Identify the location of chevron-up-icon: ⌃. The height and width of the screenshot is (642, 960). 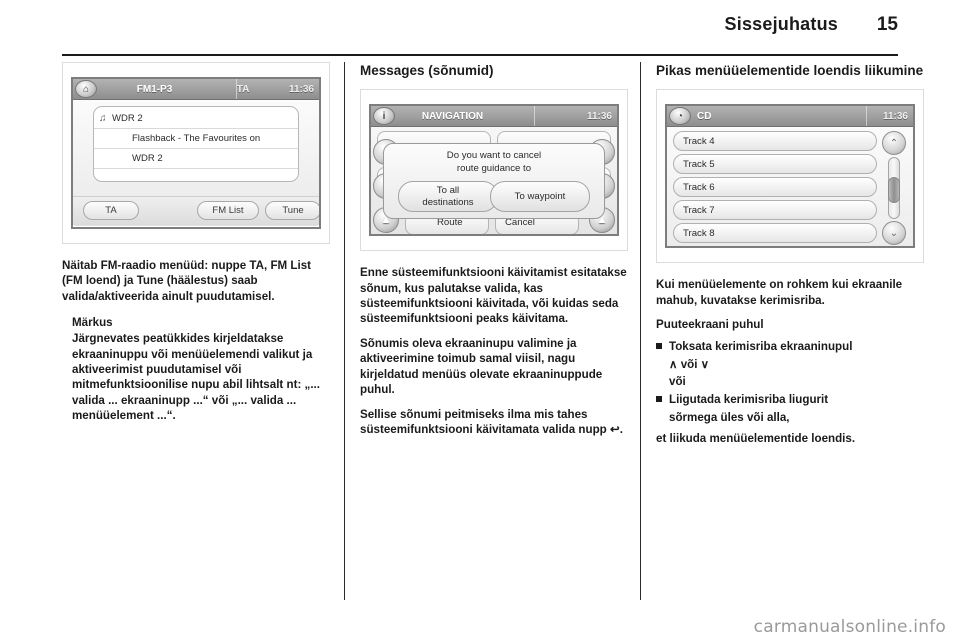
(894, 143).